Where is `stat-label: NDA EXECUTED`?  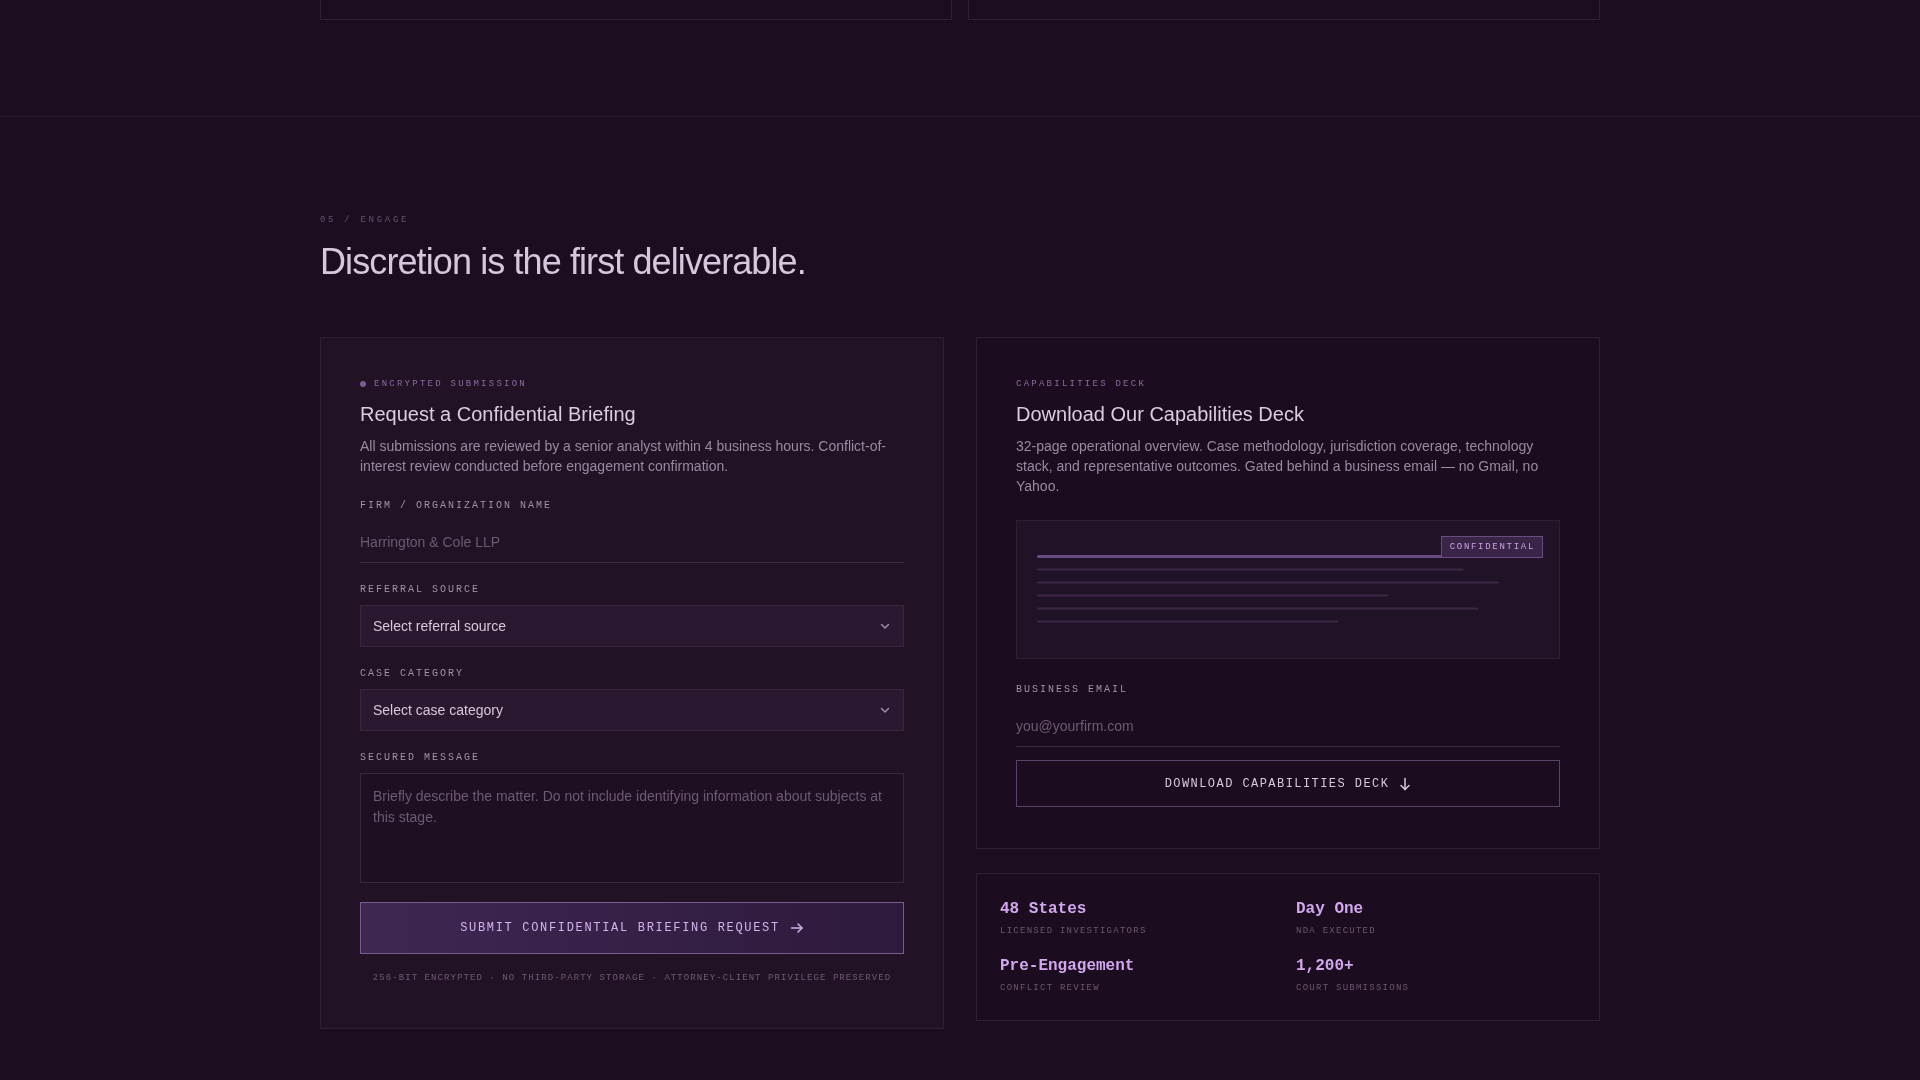 stat-label: NDA EXECUTED is located at coordinates (1336, 931).